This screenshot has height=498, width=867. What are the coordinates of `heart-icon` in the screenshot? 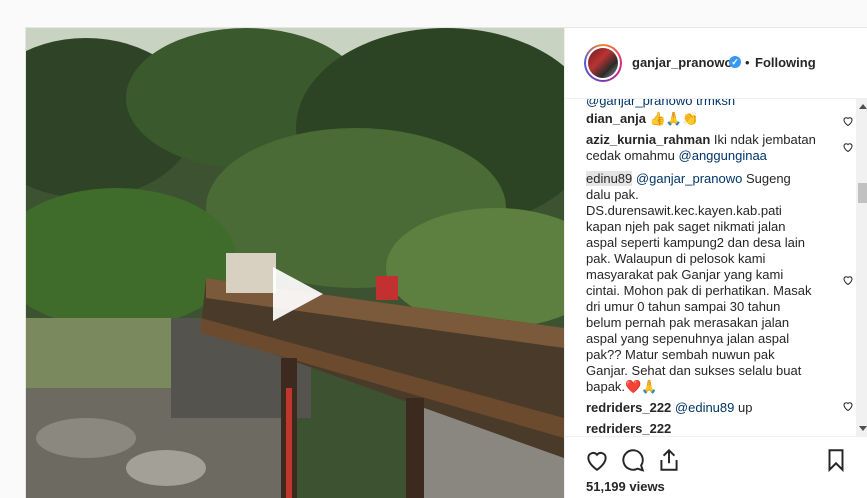 It's located at (597, 460).